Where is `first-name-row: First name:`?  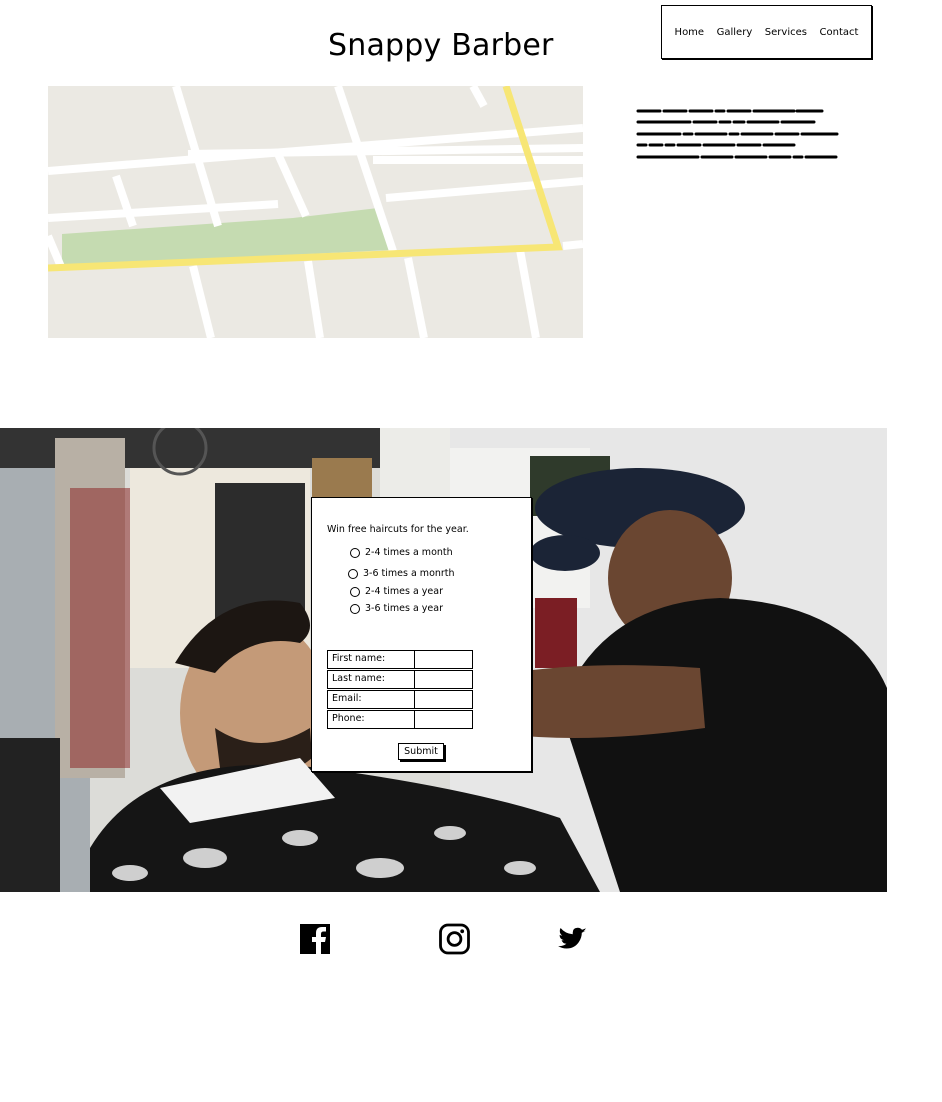
first-name-row: First name: is located at coordinates (400, 659).